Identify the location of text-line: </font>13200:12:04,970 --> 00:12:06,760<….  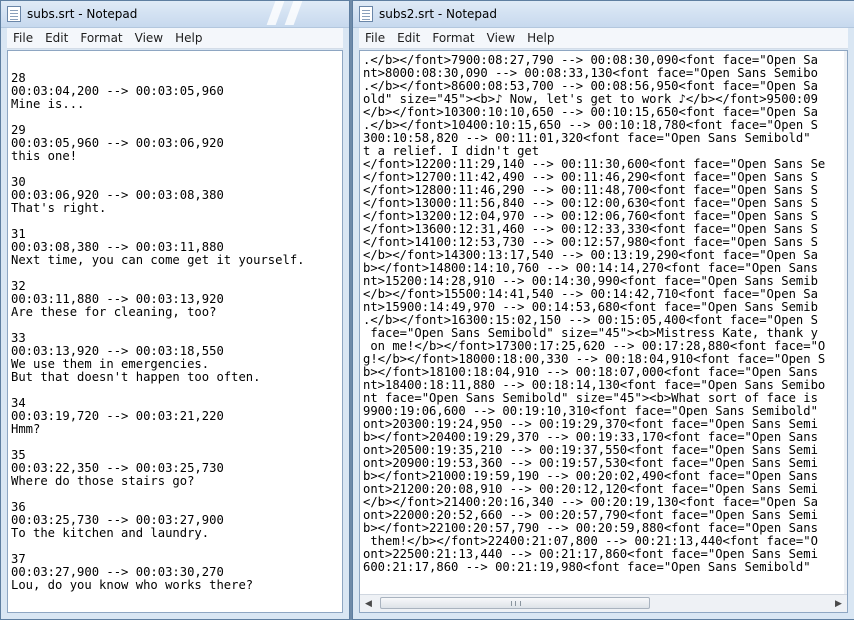
(590, 216).